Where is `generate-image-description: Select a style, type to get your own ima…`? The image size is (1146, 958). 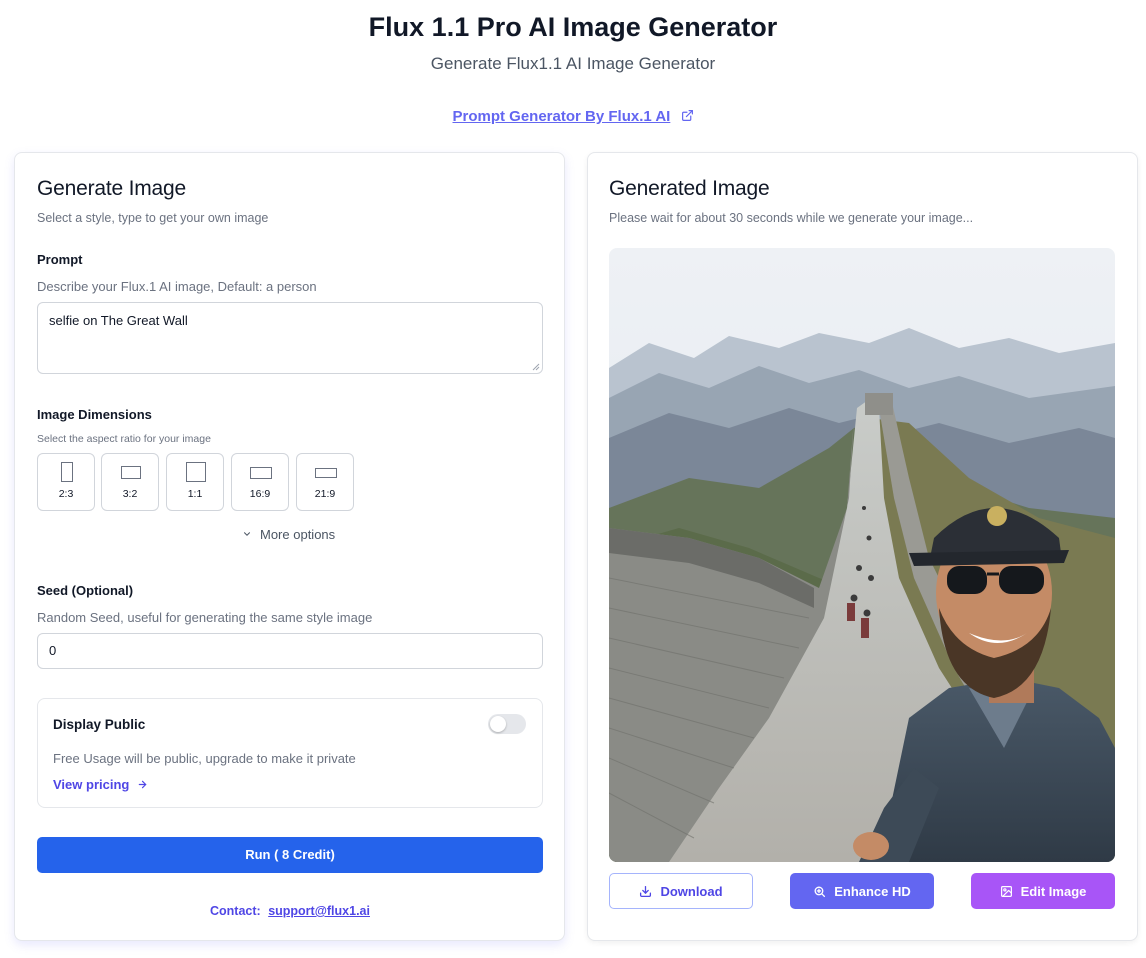
generate-image-description: Select a style, type to get your own ima… is located at coordinates (153, 218).